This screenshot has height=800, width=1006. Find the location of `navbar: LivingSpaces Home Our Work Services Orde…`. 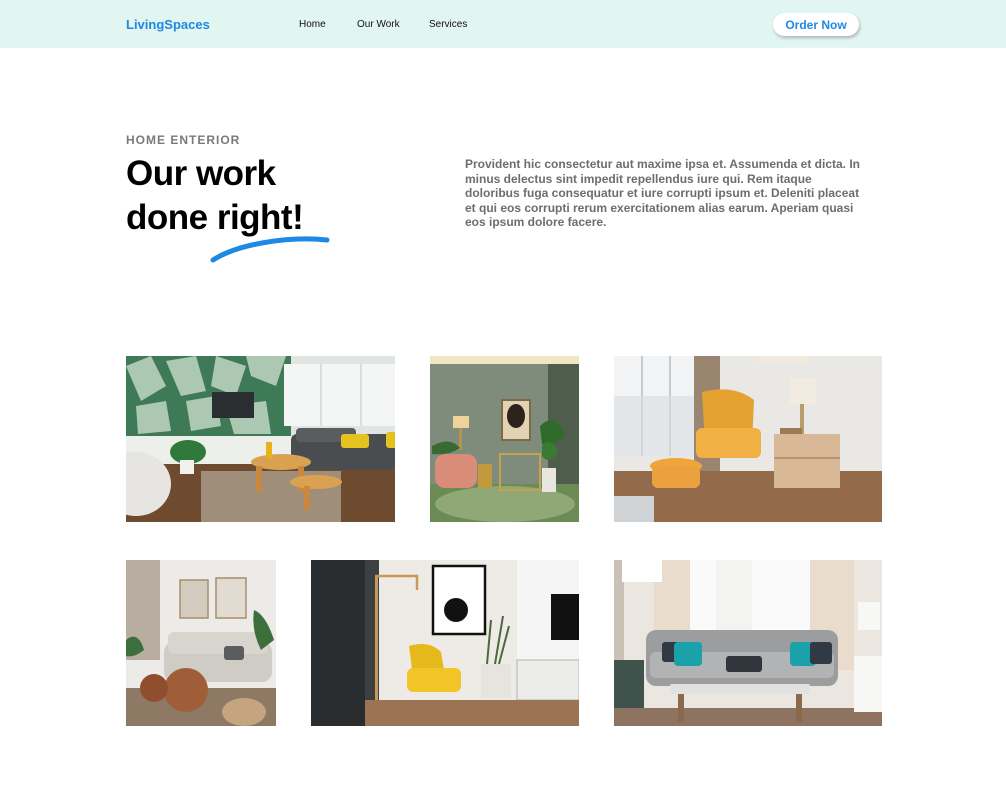

navbar: LivingSpaces Home Our Work Services Orde… is located at coordinates (503, 24).